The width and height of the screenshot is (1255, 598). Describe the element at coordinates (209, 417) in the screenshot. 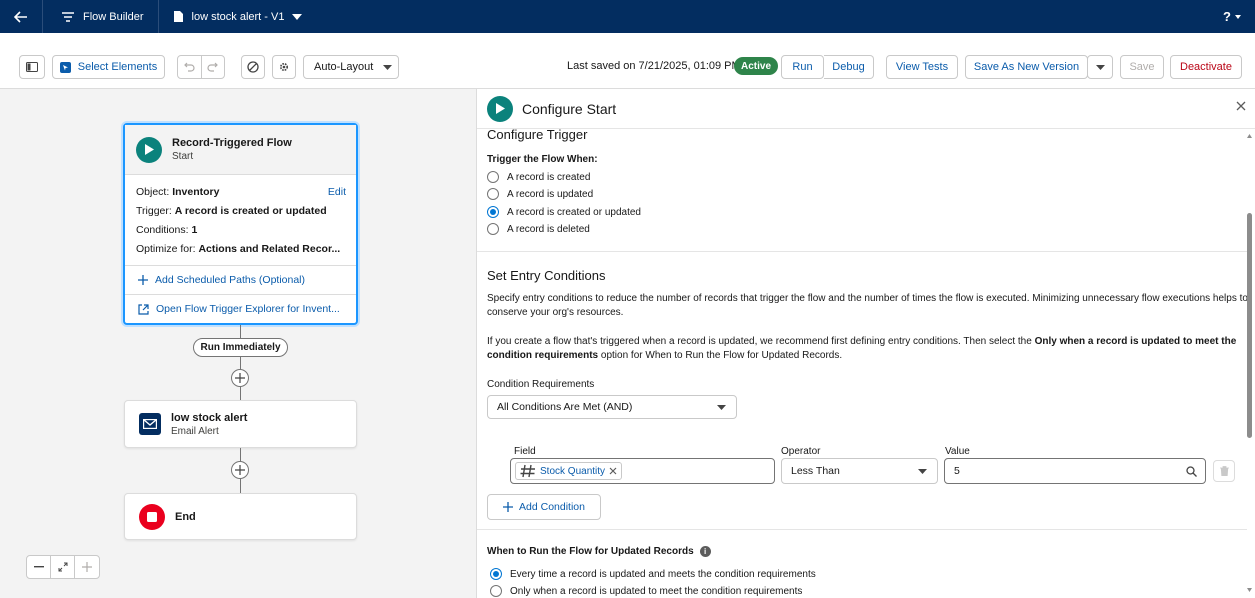

I see `email-node-title: low stock alert` at that location.